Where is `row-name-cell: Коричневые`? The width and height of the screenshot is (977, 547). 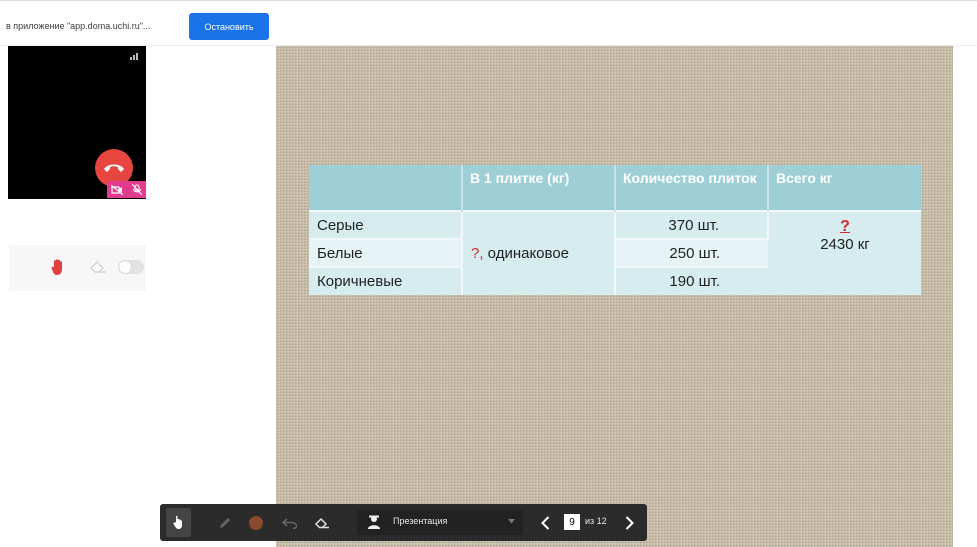 row-name-cell: Коричневые is located at coordinates (386, 280).